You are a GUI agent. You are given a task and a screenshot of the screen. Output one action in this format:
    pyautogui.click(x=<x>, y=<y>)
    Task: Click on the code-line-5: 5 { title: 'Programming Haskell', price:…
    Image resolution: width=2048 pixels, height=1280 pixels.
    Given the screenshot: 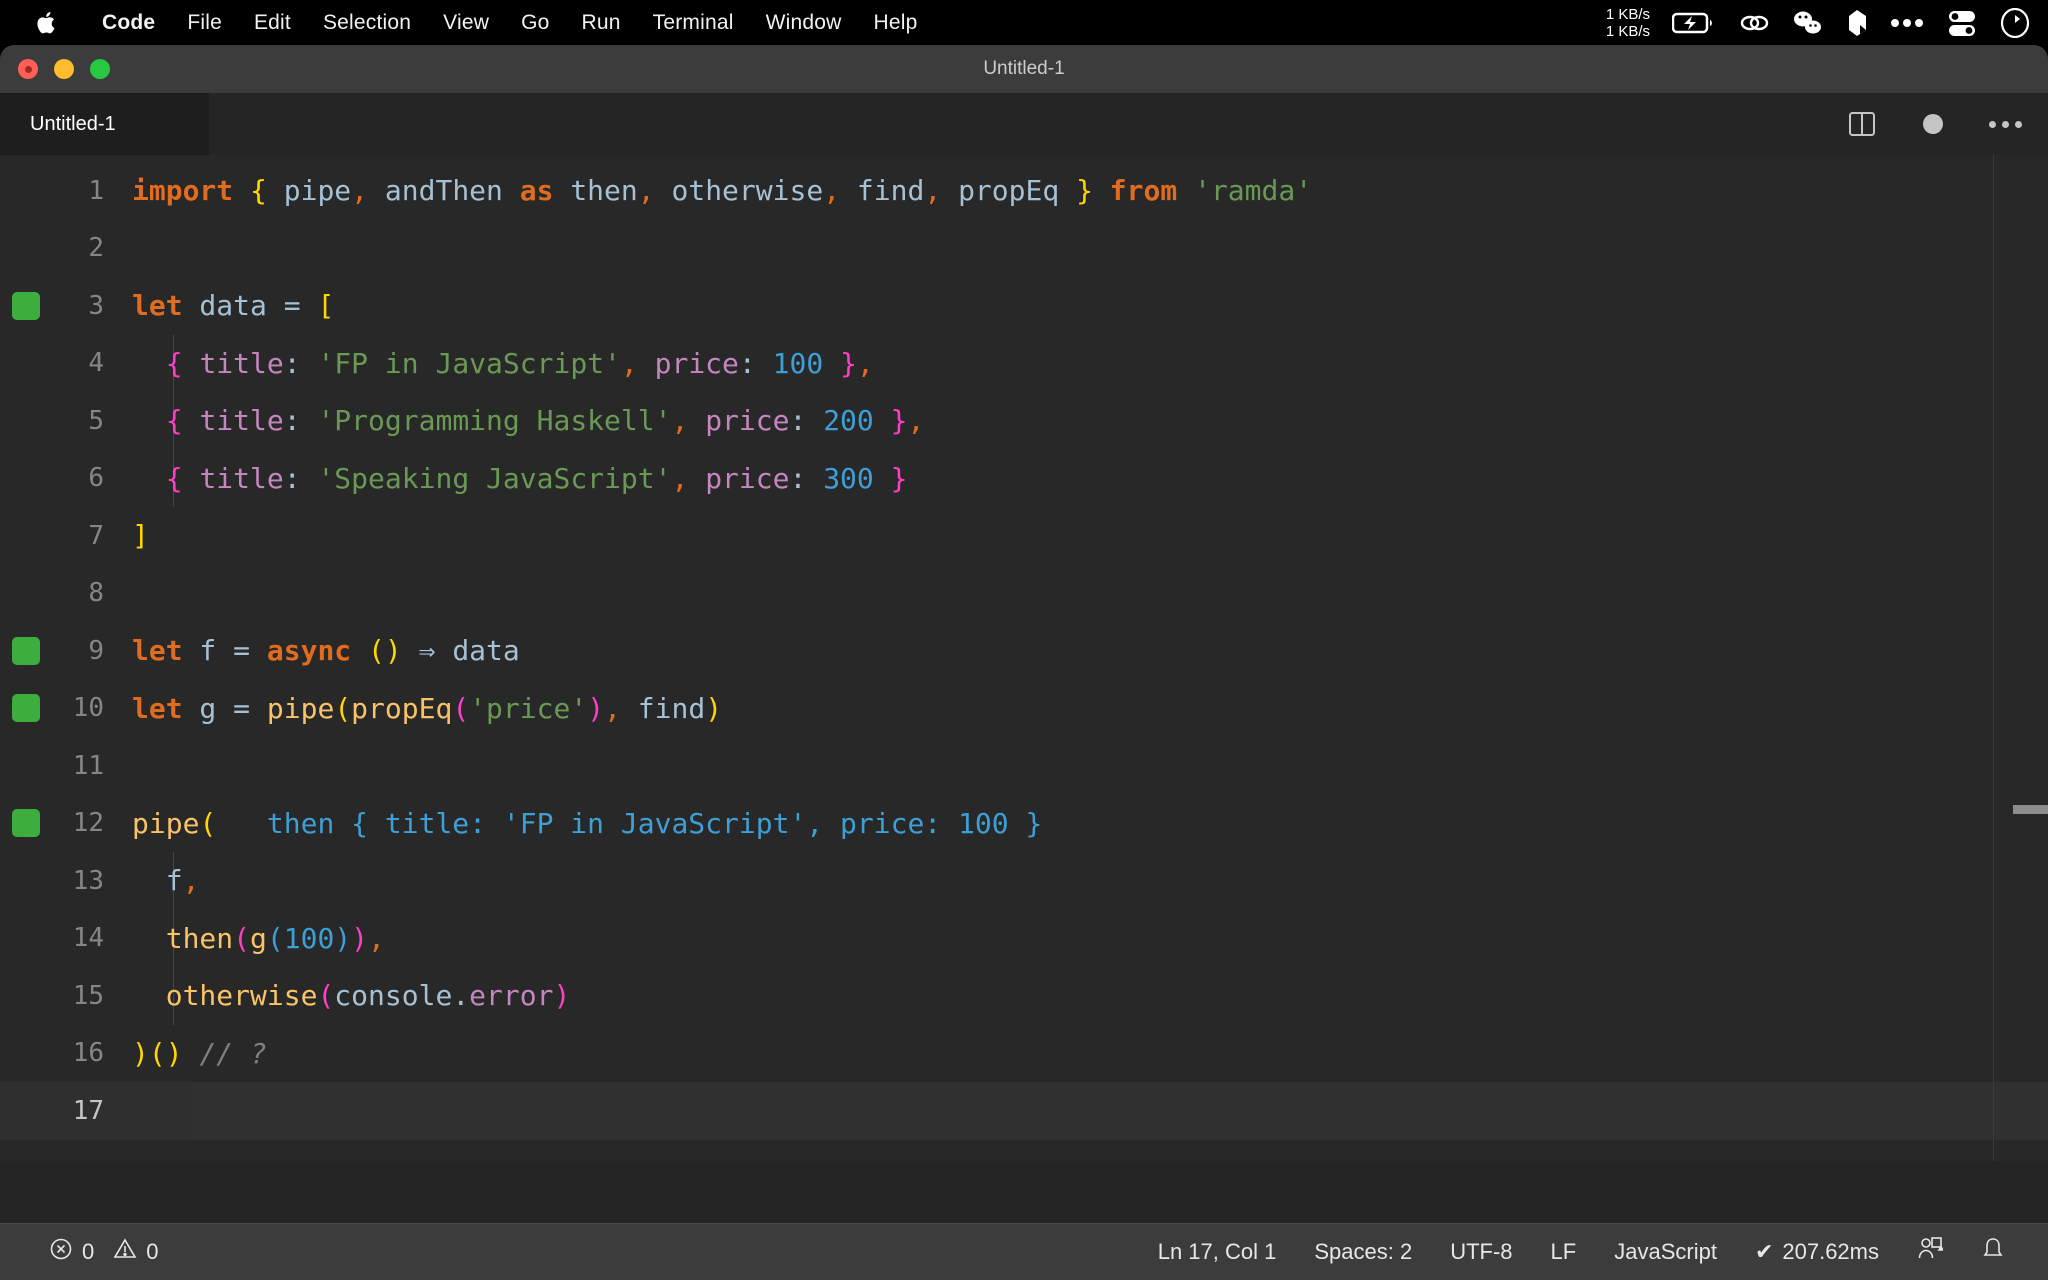 What is the action you would take?
    pyautogui.click(x=1024, y=421)
    